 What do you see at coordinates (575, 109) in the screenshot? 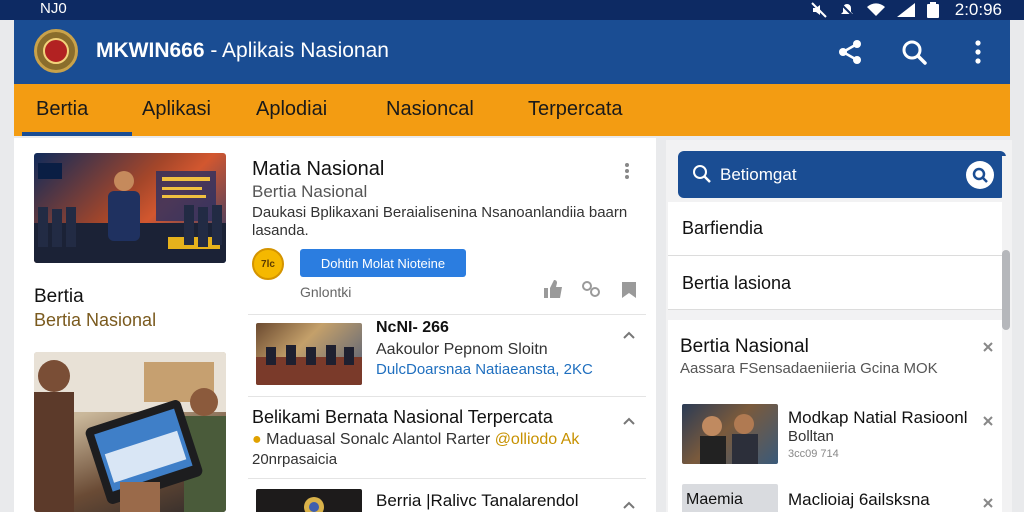
I see `tab-terpercata: Terpercata` at bounding box center [575, 109].